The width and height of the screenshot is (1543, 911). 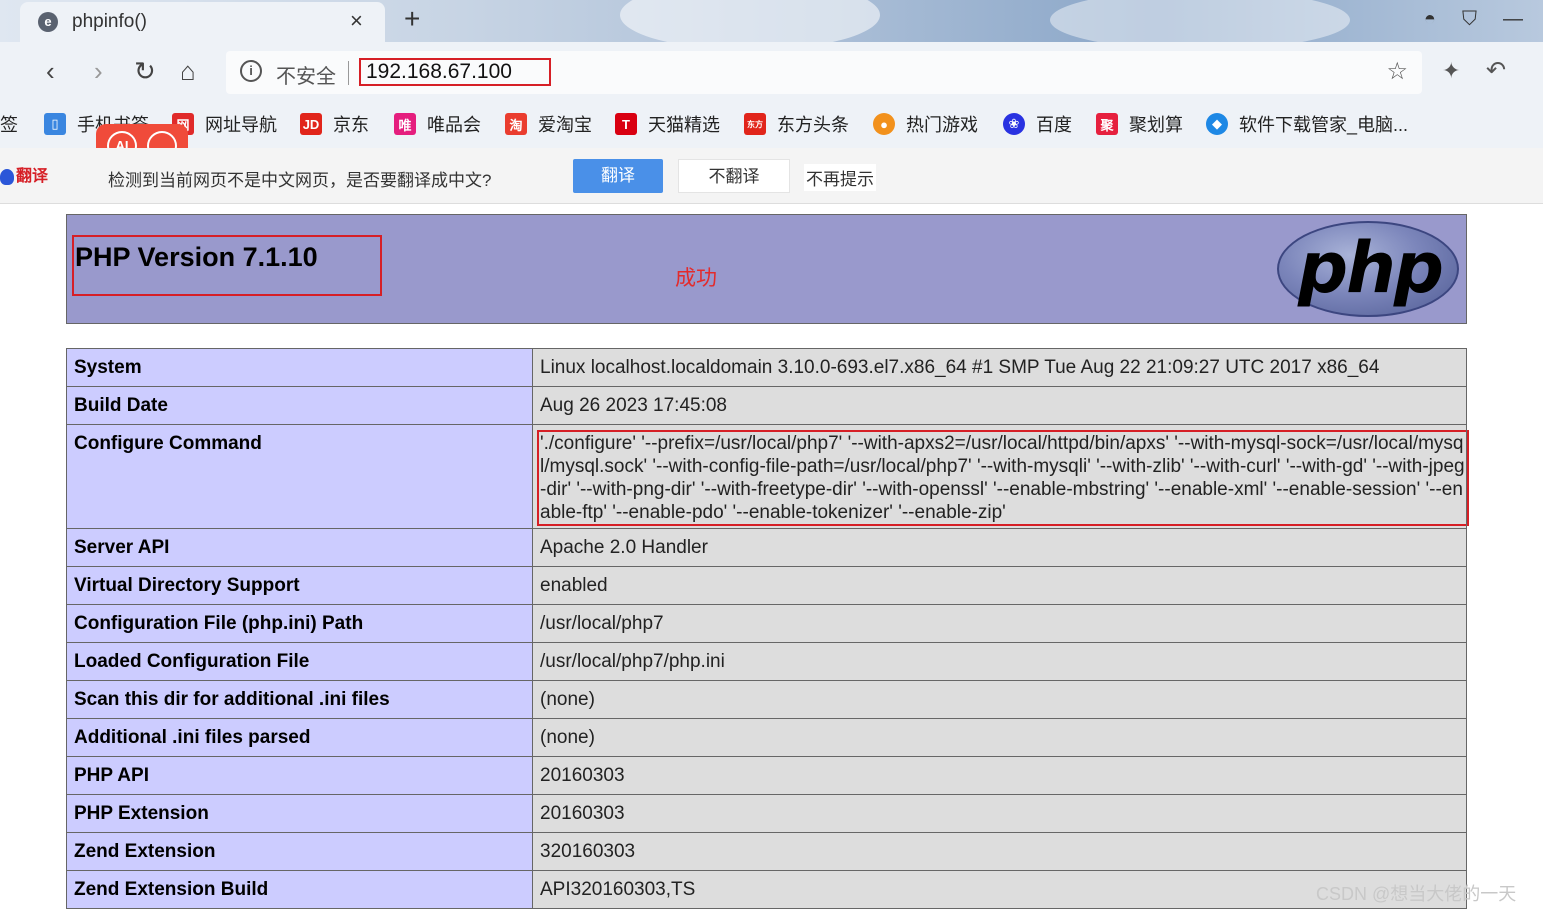 I want to click on row-key: Build Date, so click(x=299, y=405).